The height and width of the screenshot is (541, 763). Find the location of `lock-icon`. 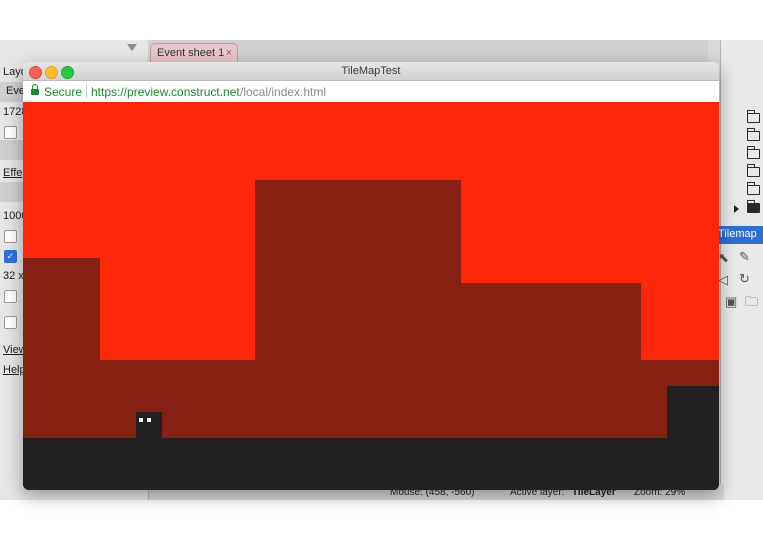

lock-icon is located at coordinates (35, 89).